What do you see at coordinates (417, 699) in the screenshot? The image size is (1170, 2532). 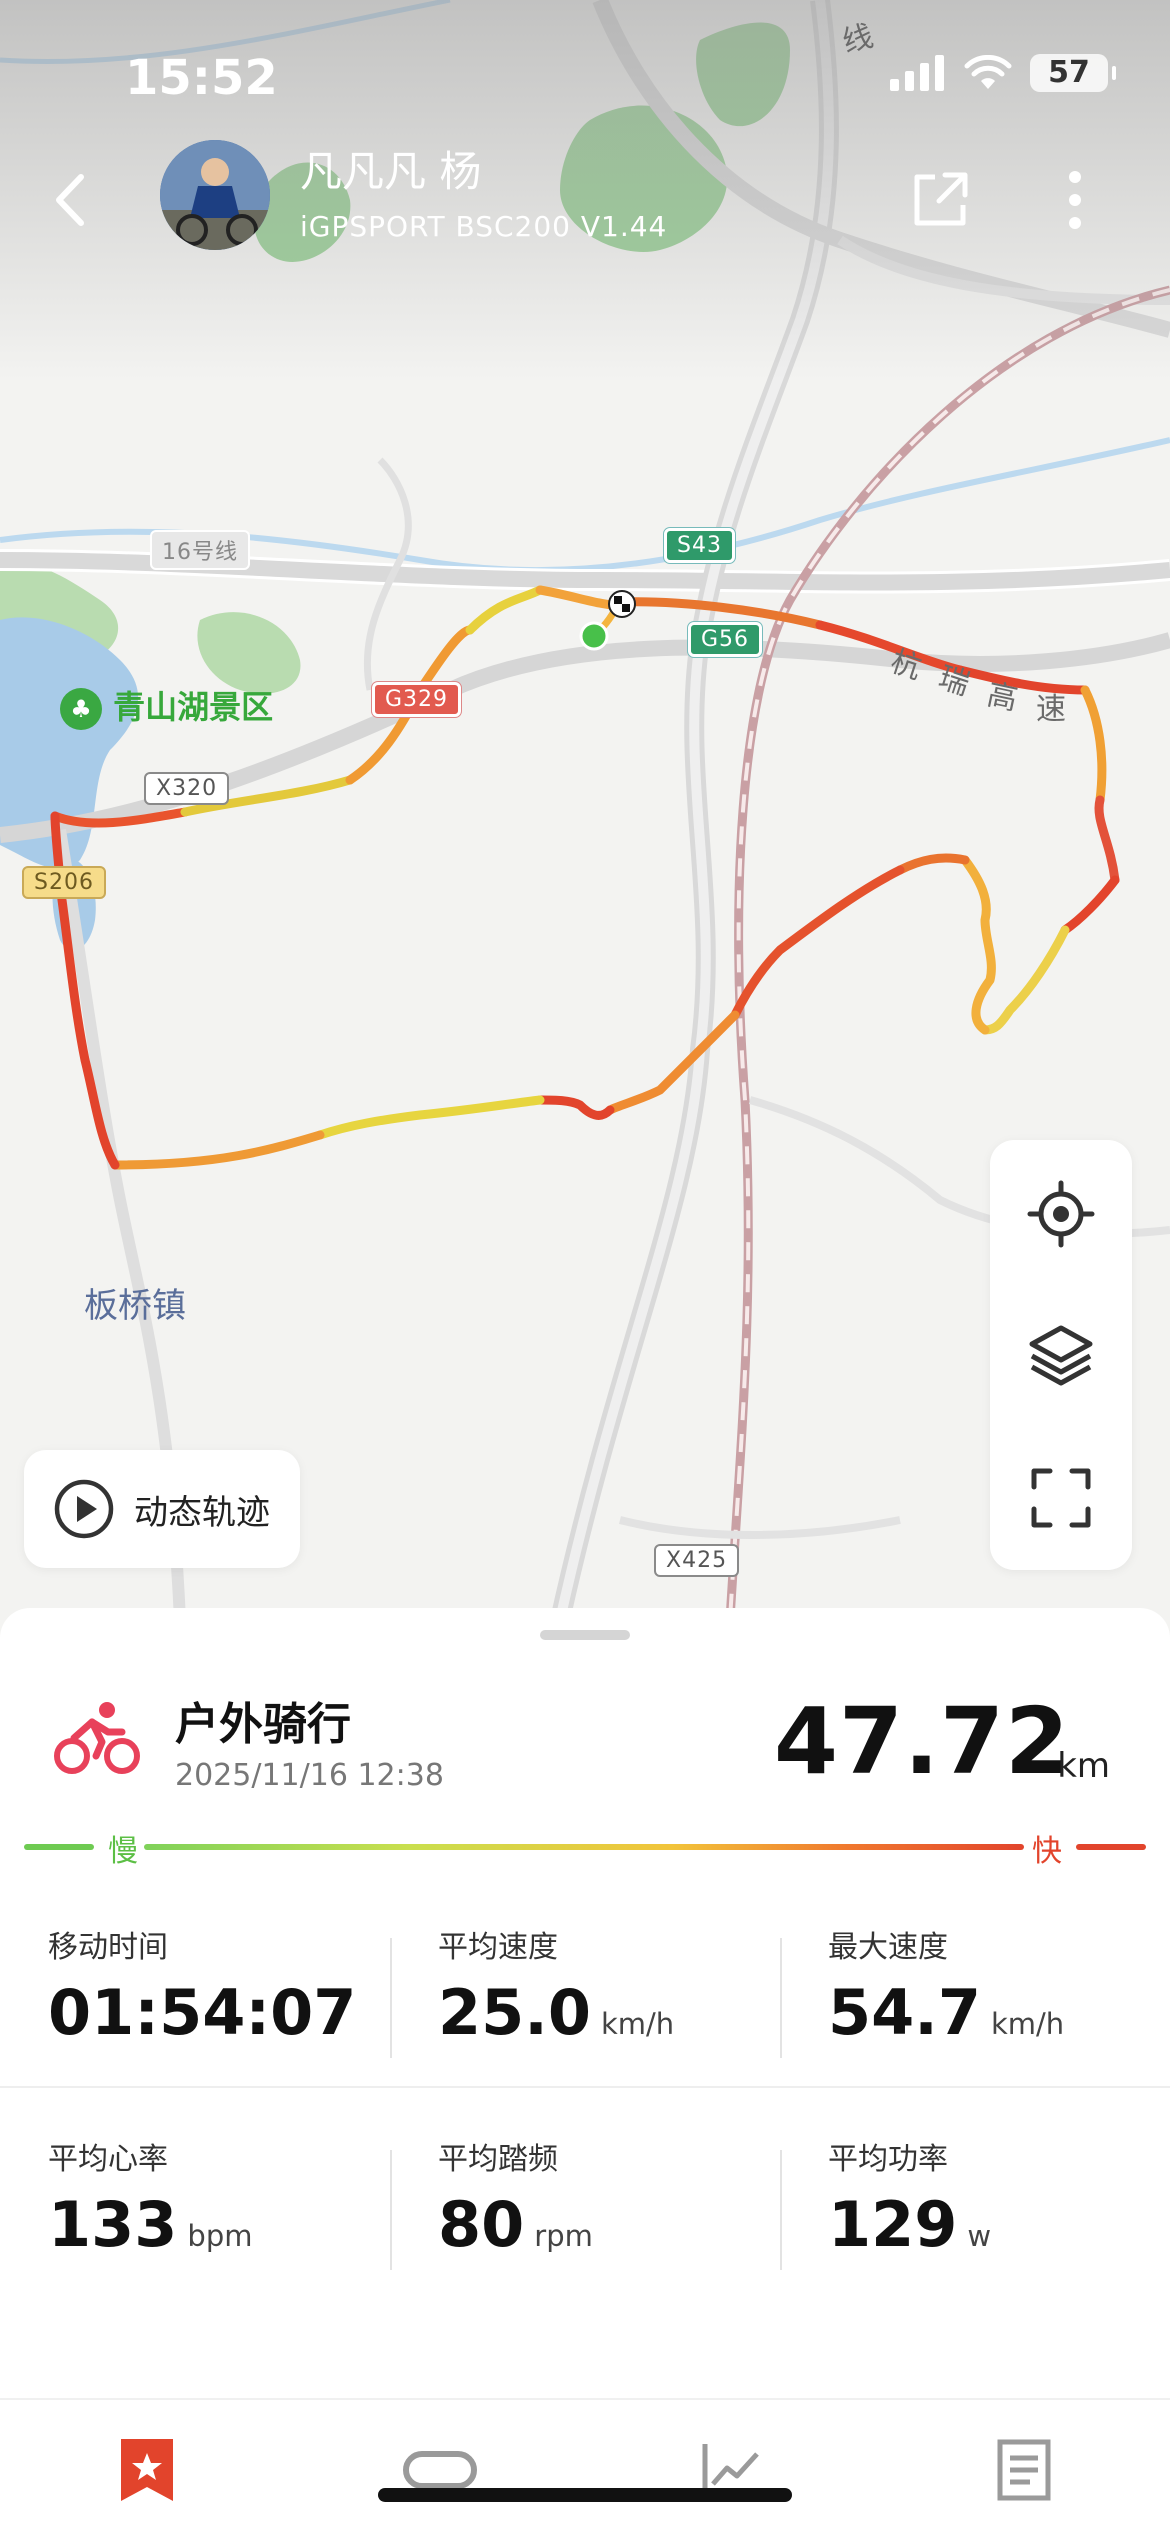 I see `road-sign-g329: G329` at bounding box center [417, 699].